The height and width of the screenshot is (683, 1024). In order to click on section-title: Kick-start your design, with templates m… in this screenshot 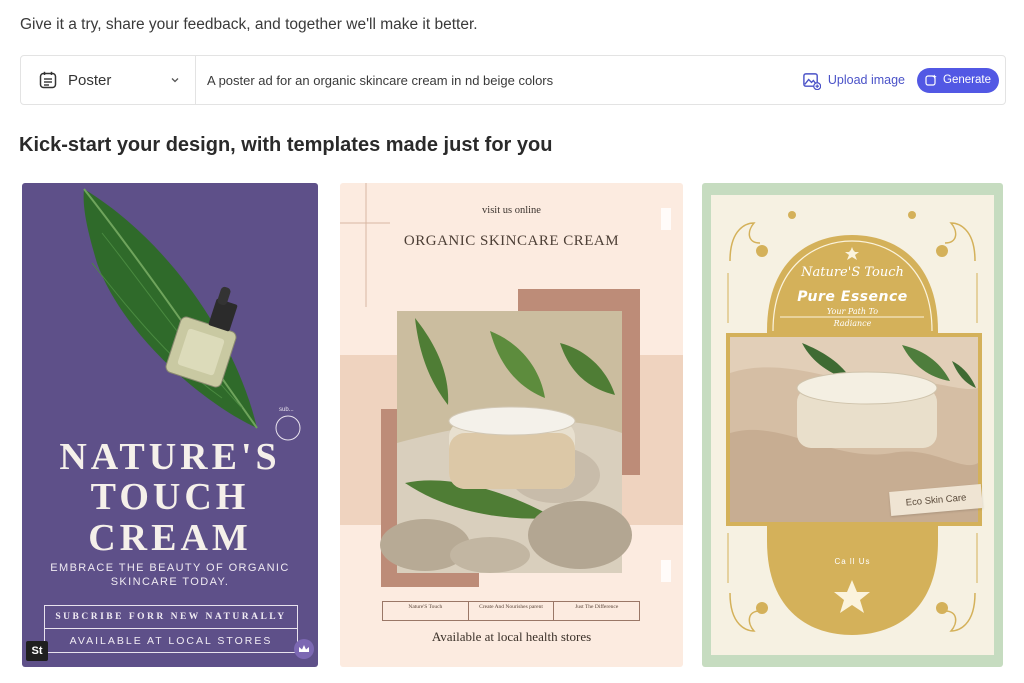, I will do `click(286, 145)`.